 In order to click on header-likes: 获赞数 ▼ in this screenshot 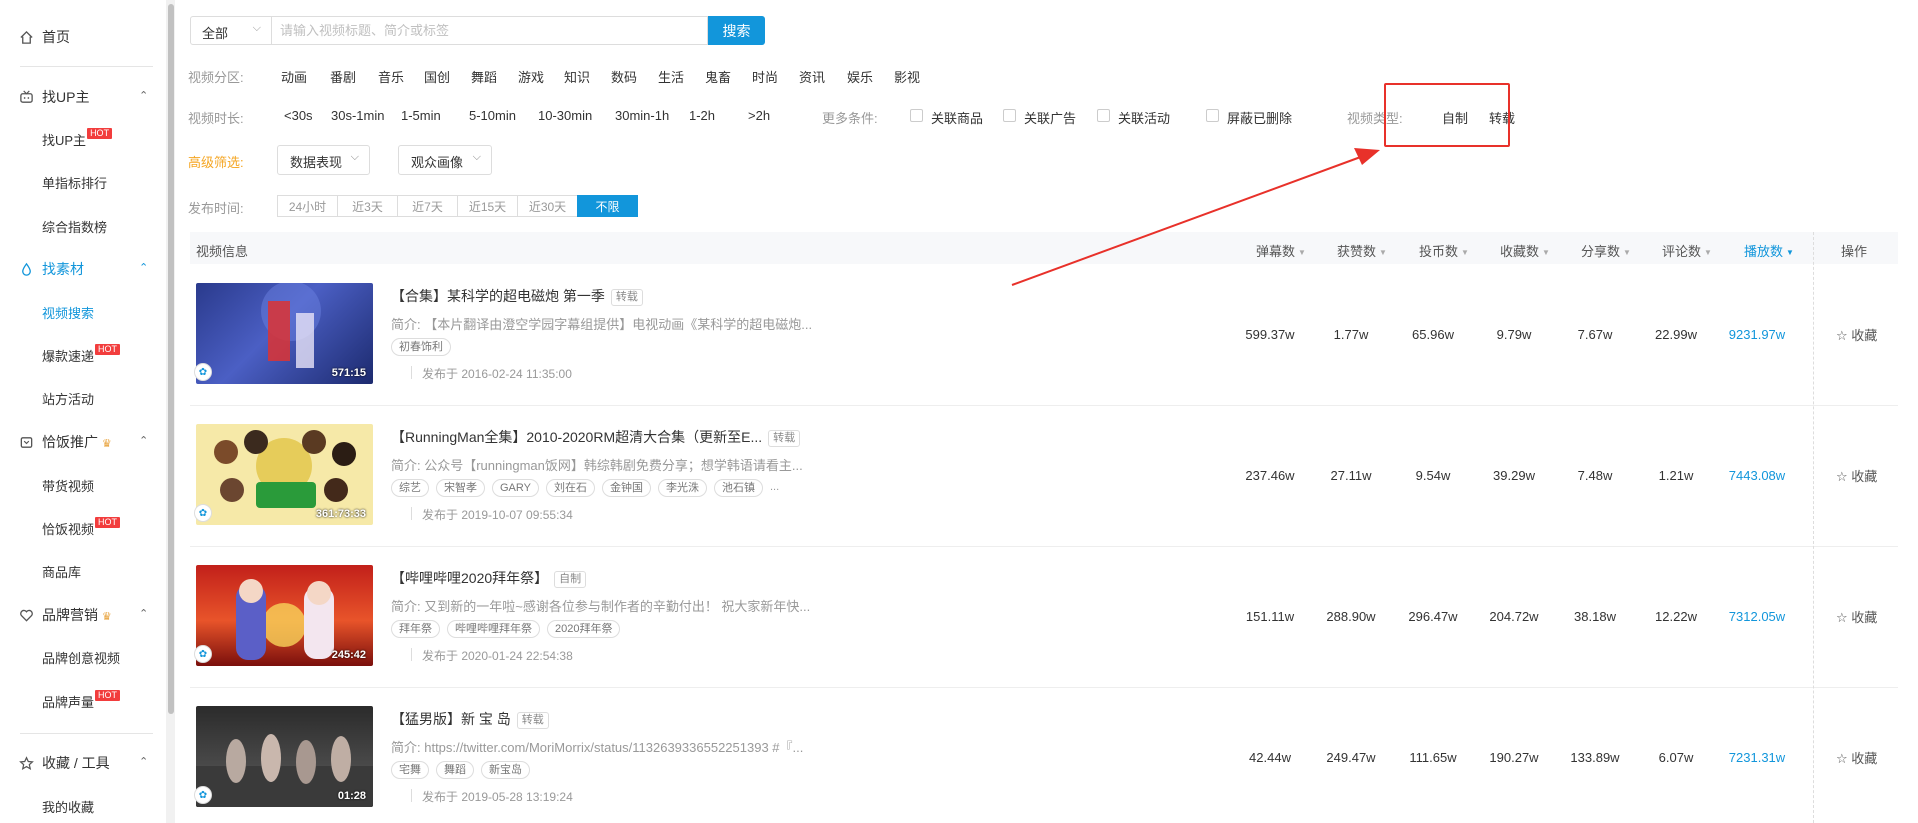, I will do `click(1362, 250)`.